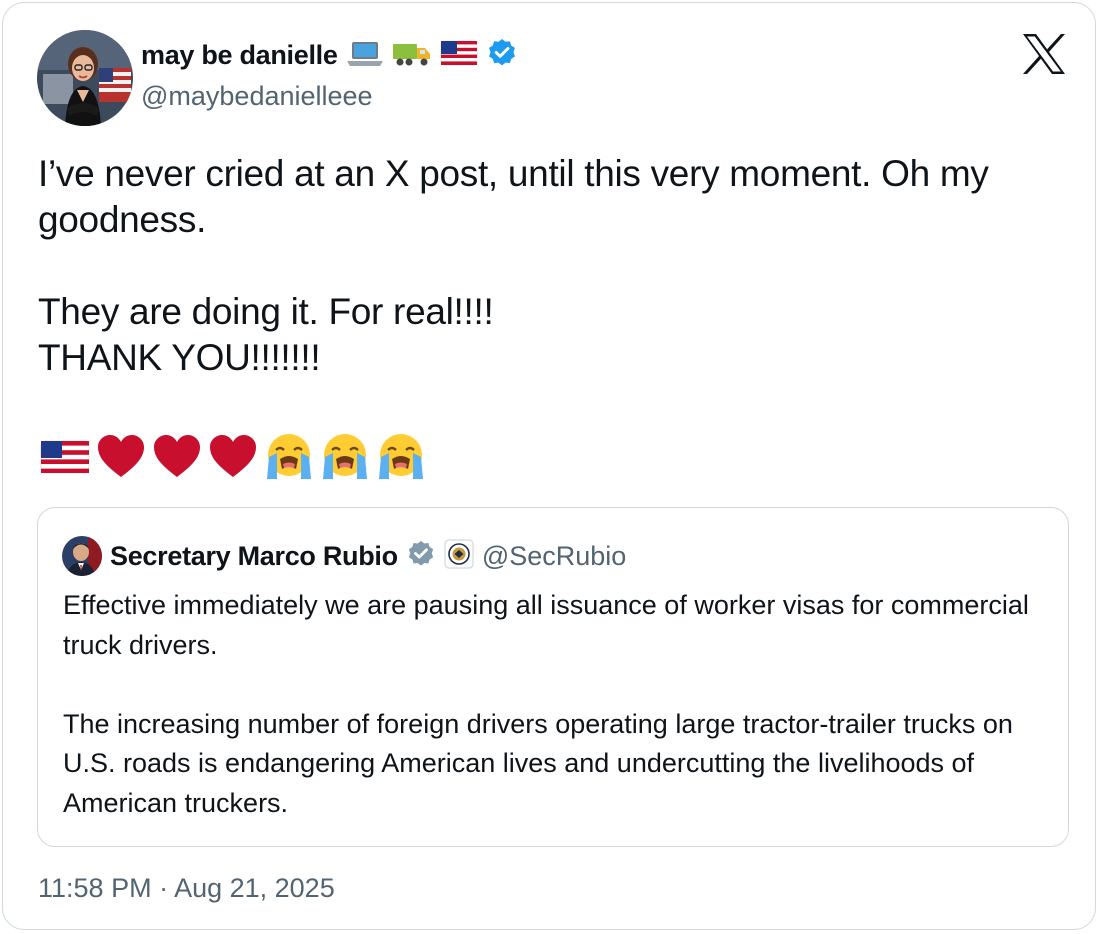  I want to click on quote-author-name: Secretary Marco Rubio, so click(254, 556).